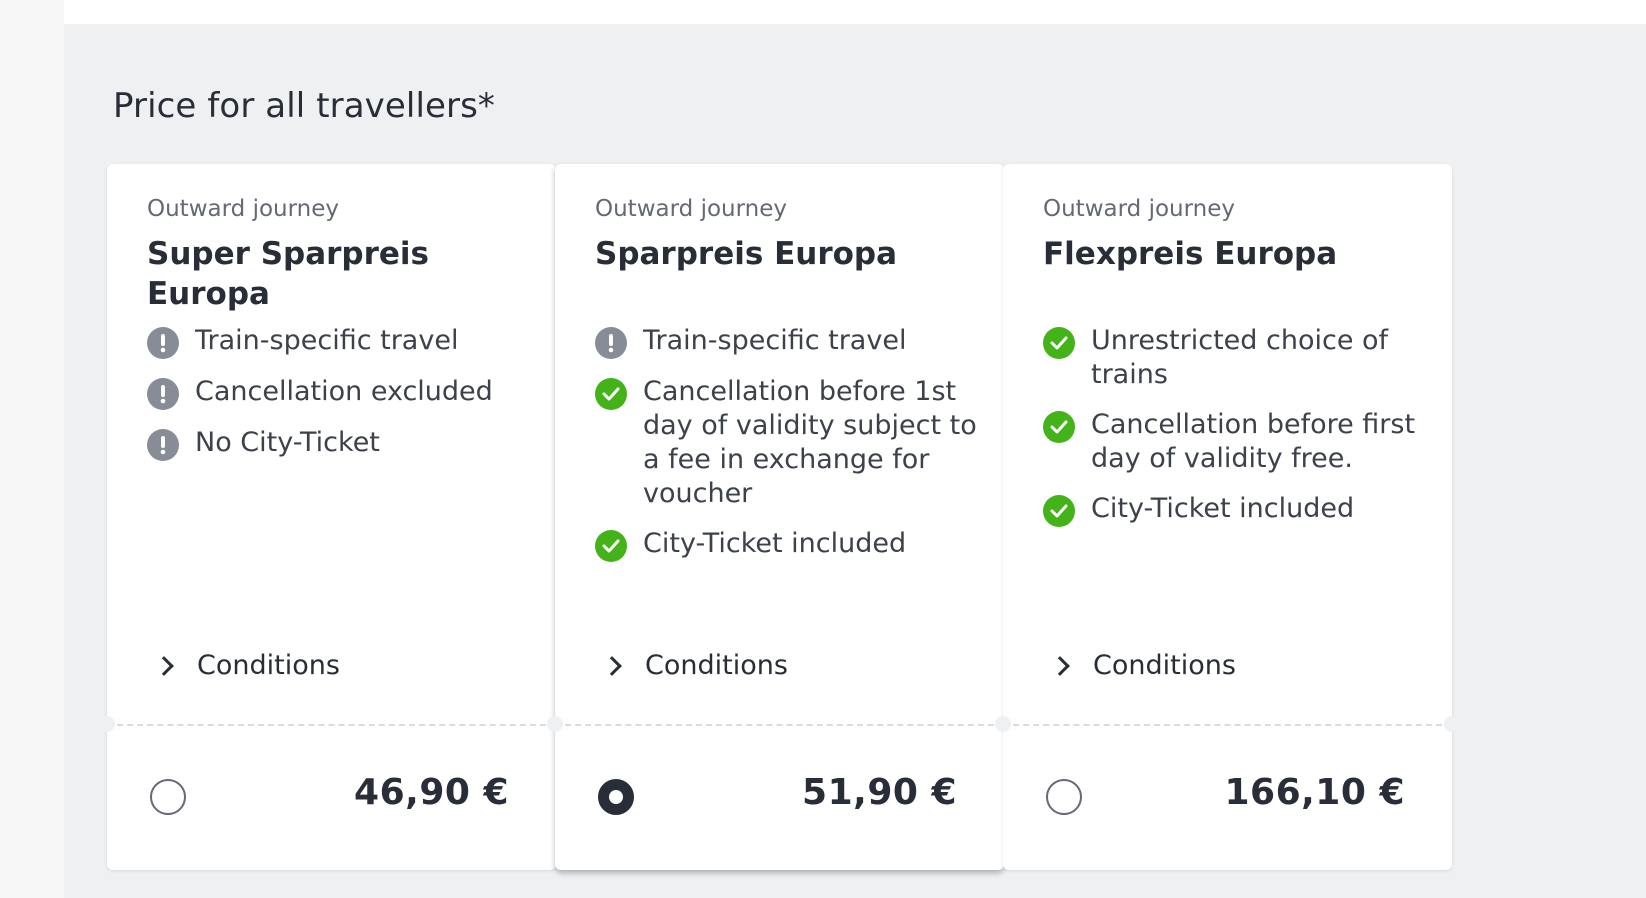 This screenshot has height=898, width=1646. I want to click on offer-title: Flexpreis Europa, so click(1190, 254).